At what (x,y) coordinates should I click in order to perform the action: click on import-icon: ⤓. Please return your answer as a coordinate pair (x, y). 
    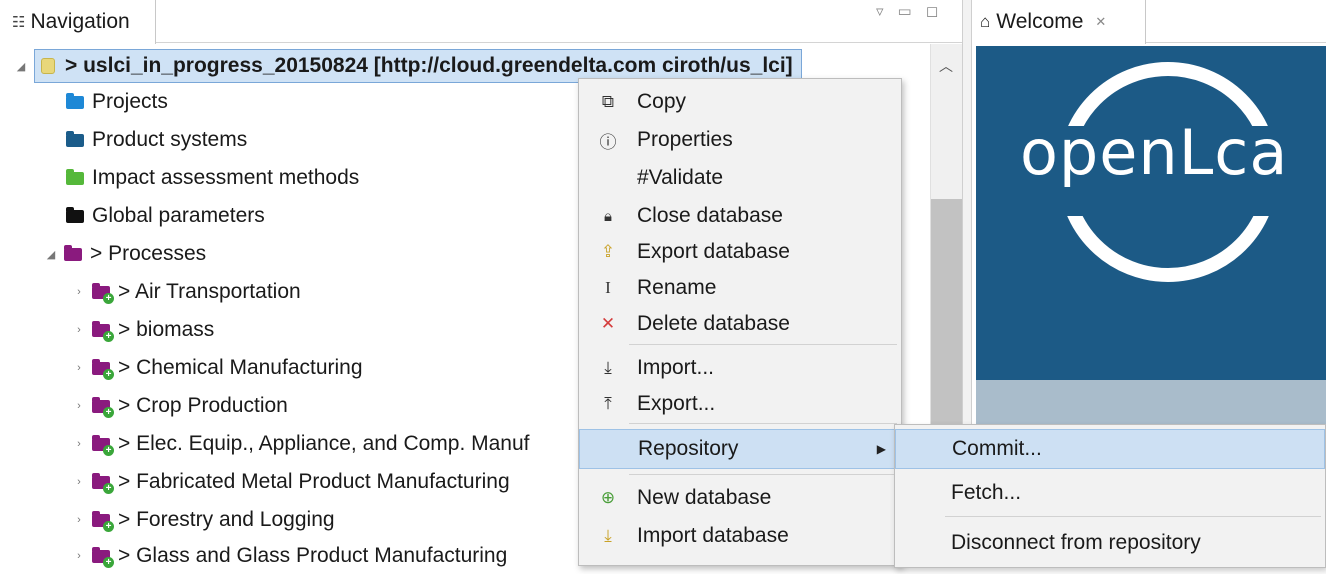
    Looking at the image, I should click on (608, 367).